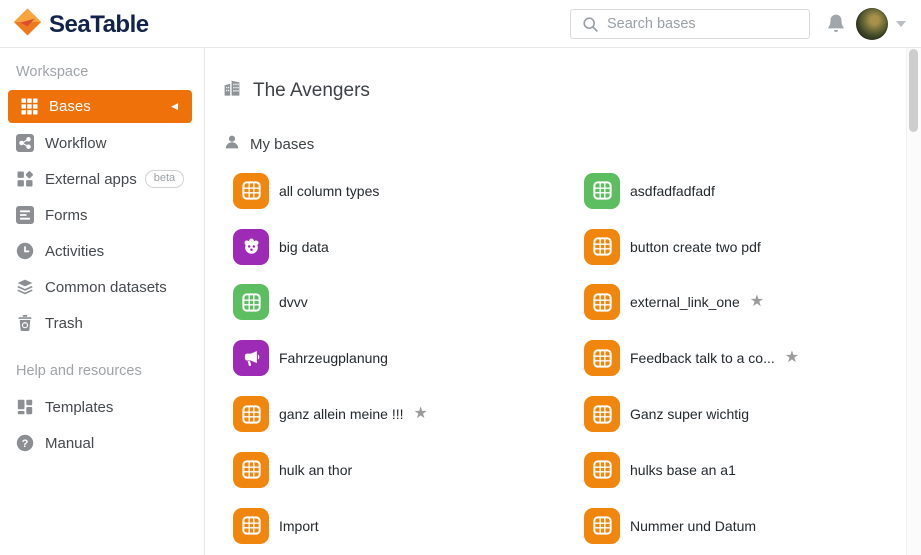  Describe the element at coordinates (232, 144) in the screenshot. I see `person-icon` at that location.